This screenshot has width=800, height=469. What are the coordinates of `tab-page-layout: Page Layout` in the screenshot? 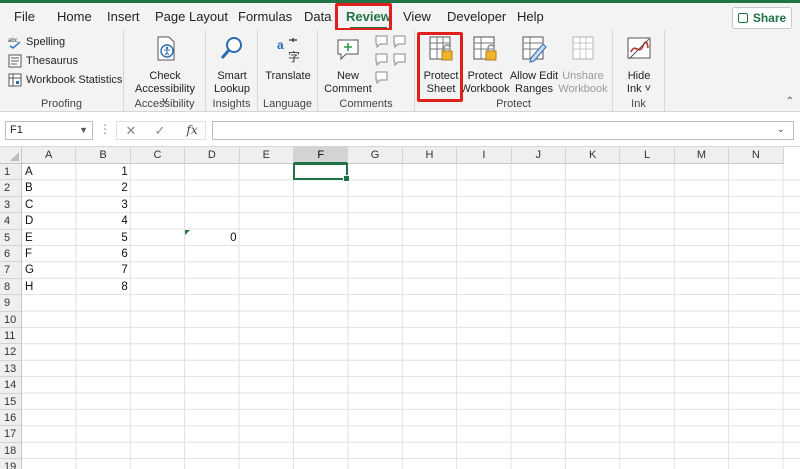 It's located at (191, 17).